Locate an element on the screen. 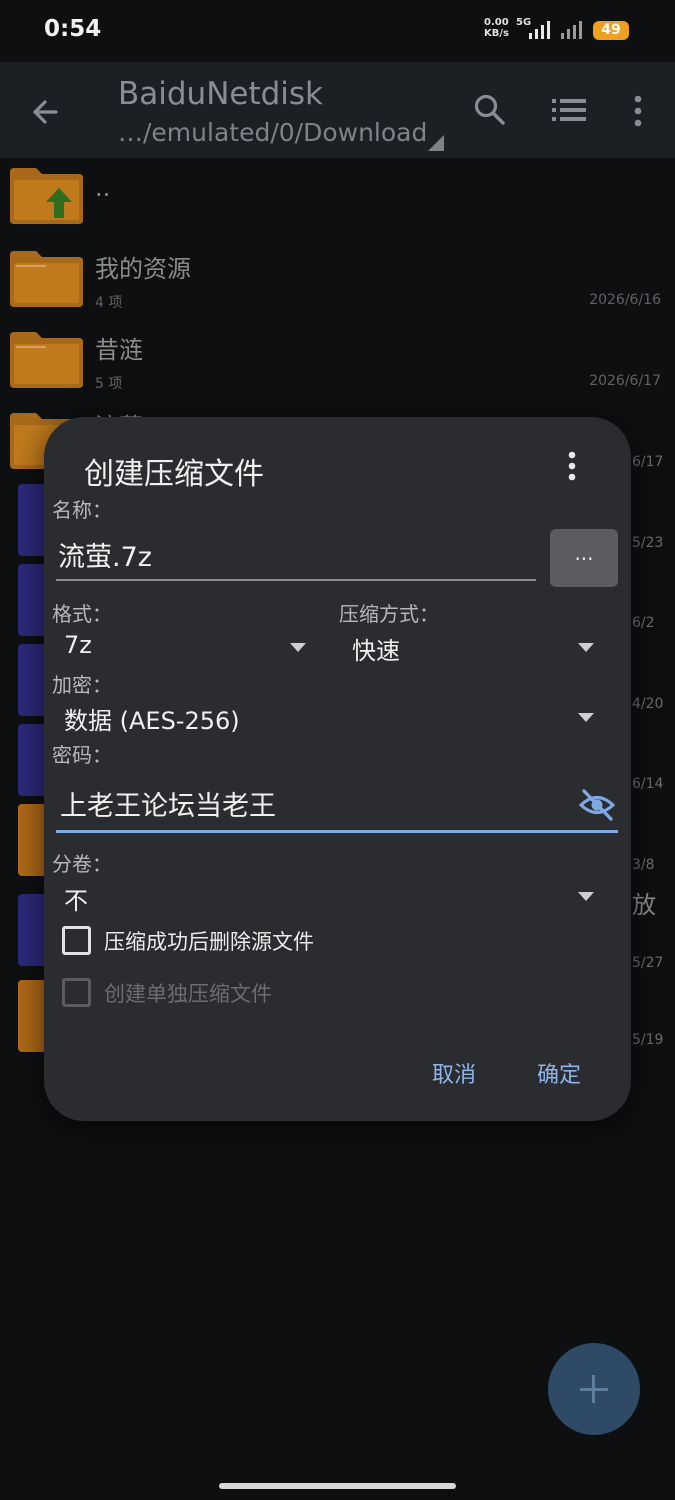 The height and width of the screenshot is (1500, 675). file-meta: 4 项 is located at coordinates (109, 303).